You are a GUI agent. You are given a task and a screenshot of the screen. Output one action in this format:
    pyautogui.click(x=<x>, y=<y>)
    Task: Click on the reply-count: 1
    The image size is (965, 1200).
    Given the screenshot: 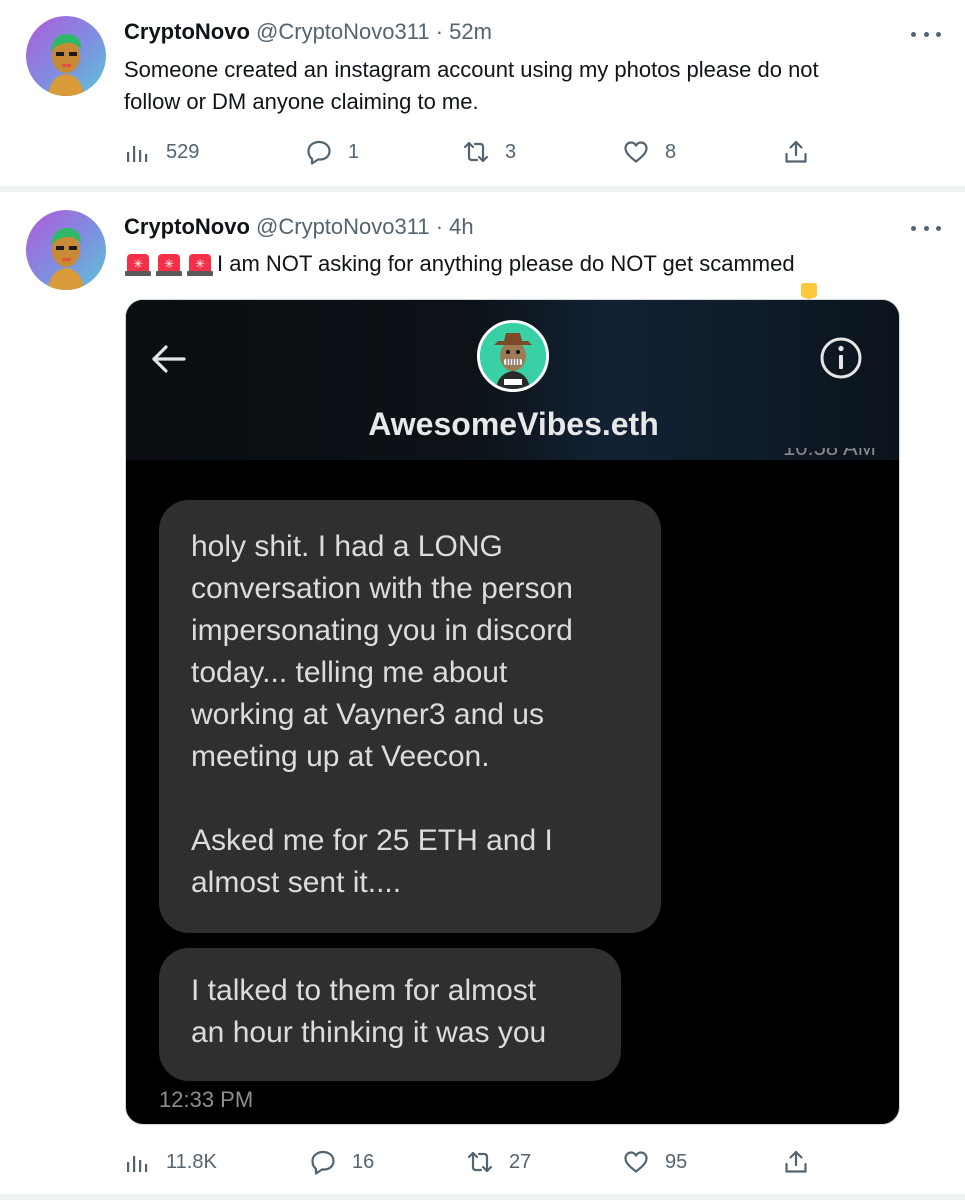 What is the action you would take?
    pyautogui.click(x=354, y=151)
    